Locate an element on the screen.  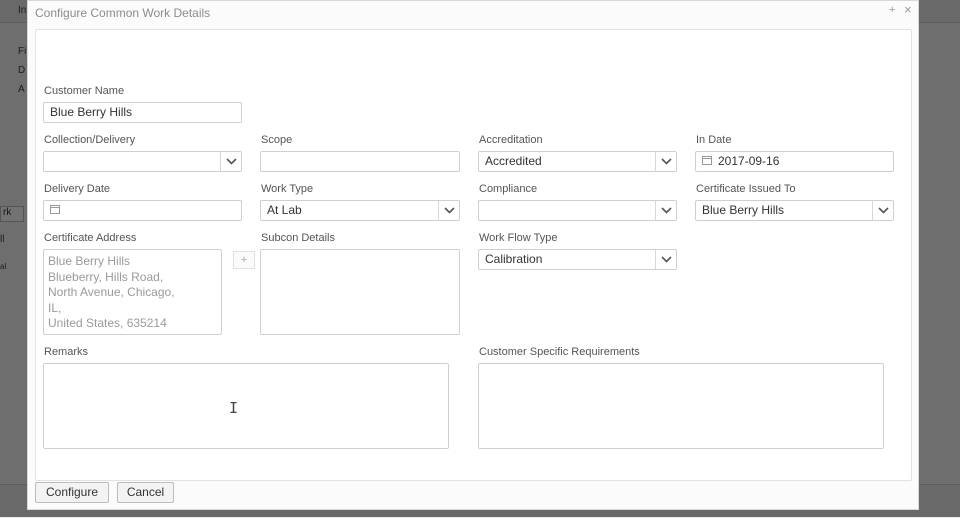
certificate-address-label: Certificate Address is located at coordinates (90, 238).